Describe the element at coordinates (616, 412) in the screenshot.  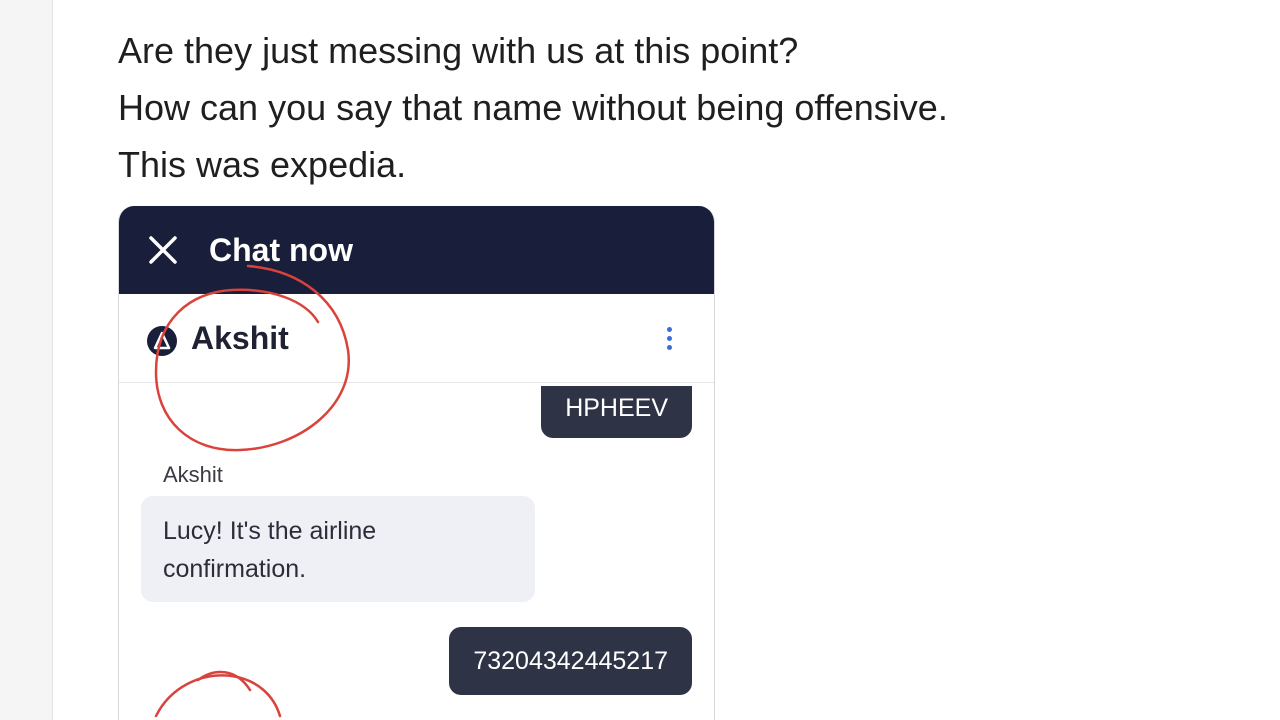
I see `user-message: HPHEEV` at that location.